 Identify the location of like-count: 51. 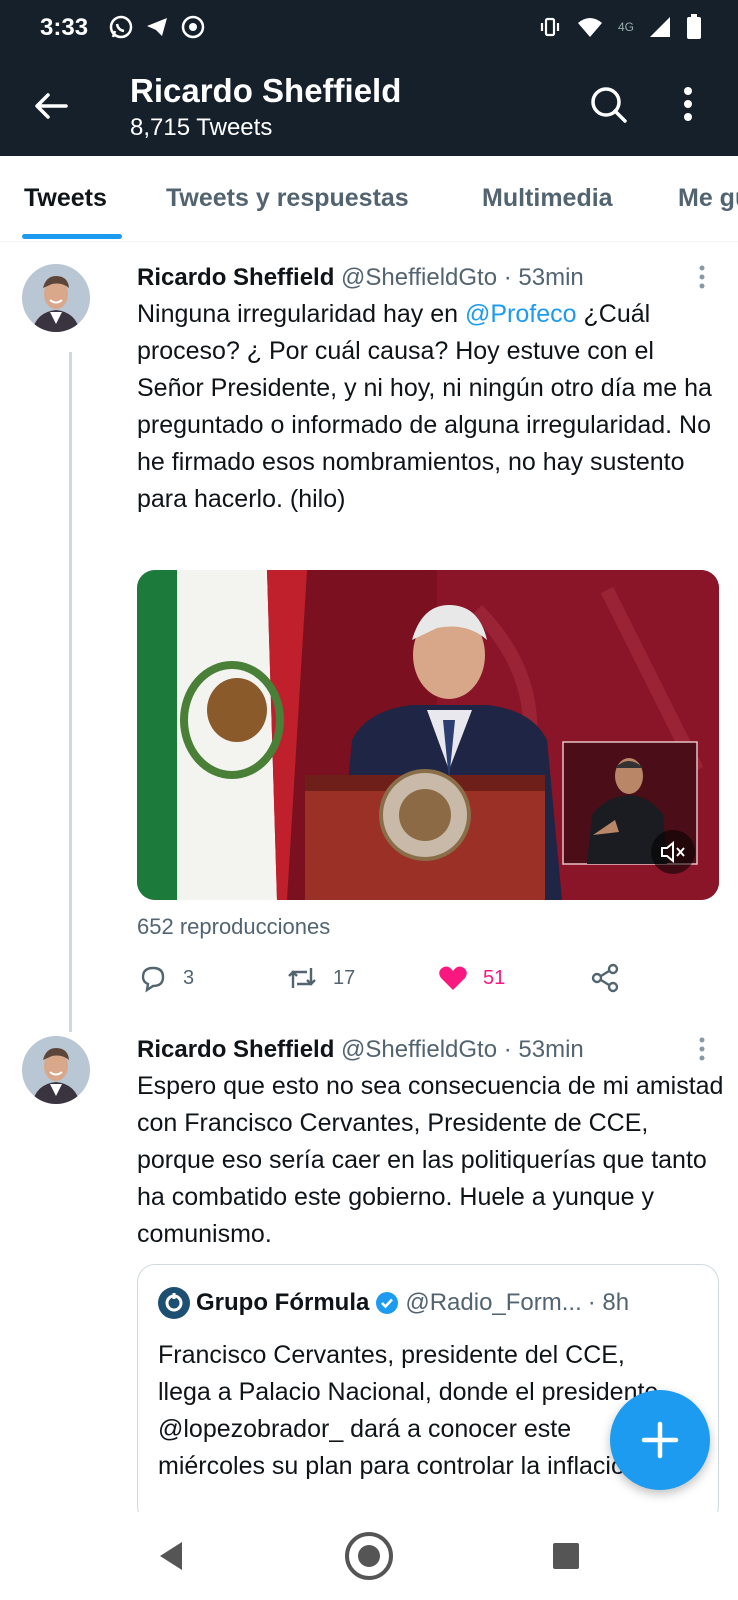
(494, 977).